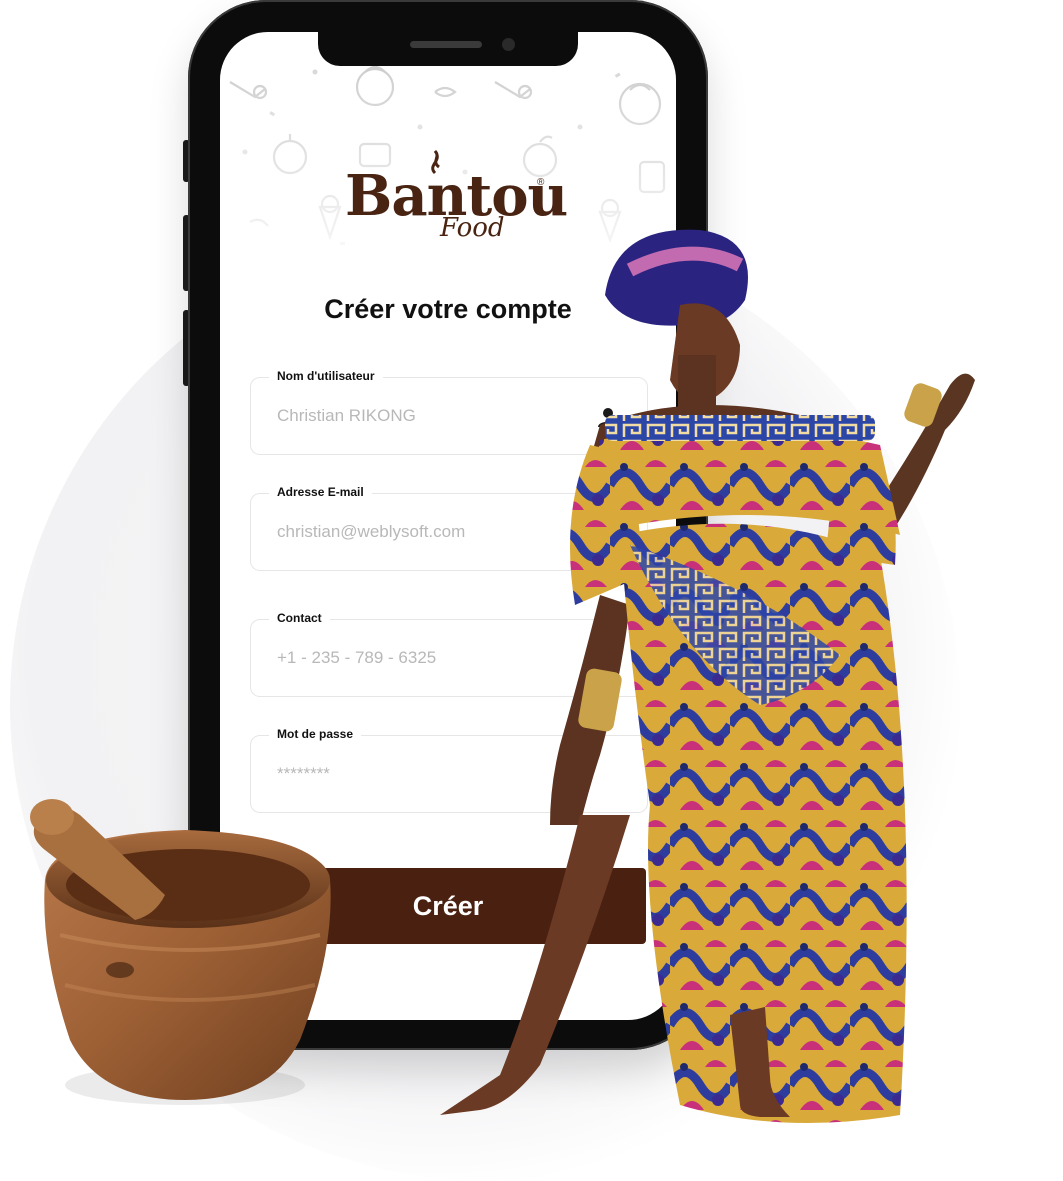  Describe the element at coordinates (326, 376) in the screenshot. I see `username-label: Nom d'utilisateur` at that location.